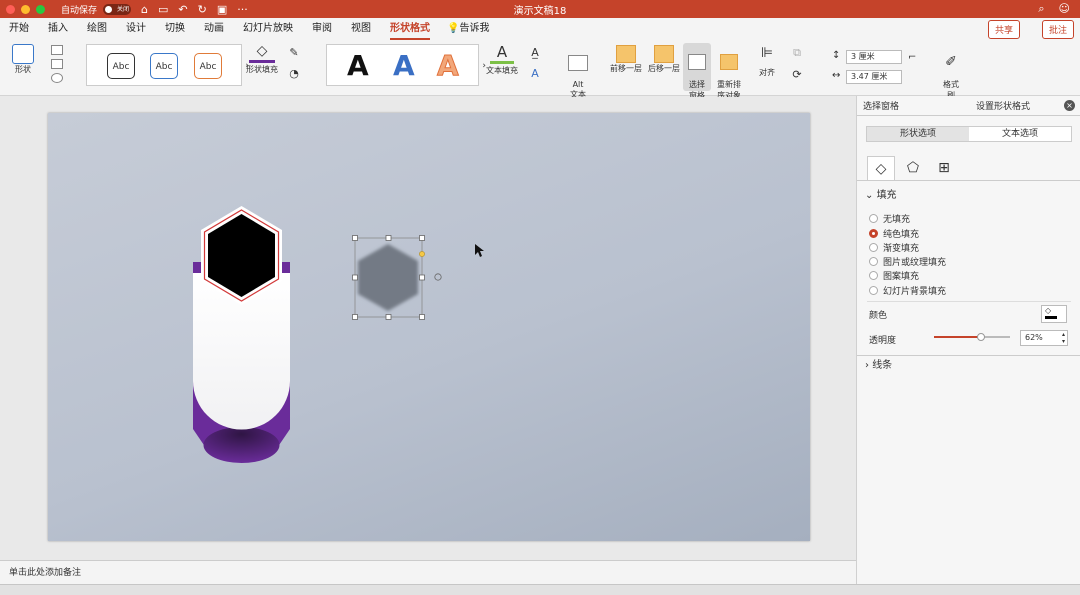 This screenshot has height=595, width=1080. Describe the element at coordinates (1063, 338) in the screenshot. I see `stepper-icon: ▴ ▾` at that location.